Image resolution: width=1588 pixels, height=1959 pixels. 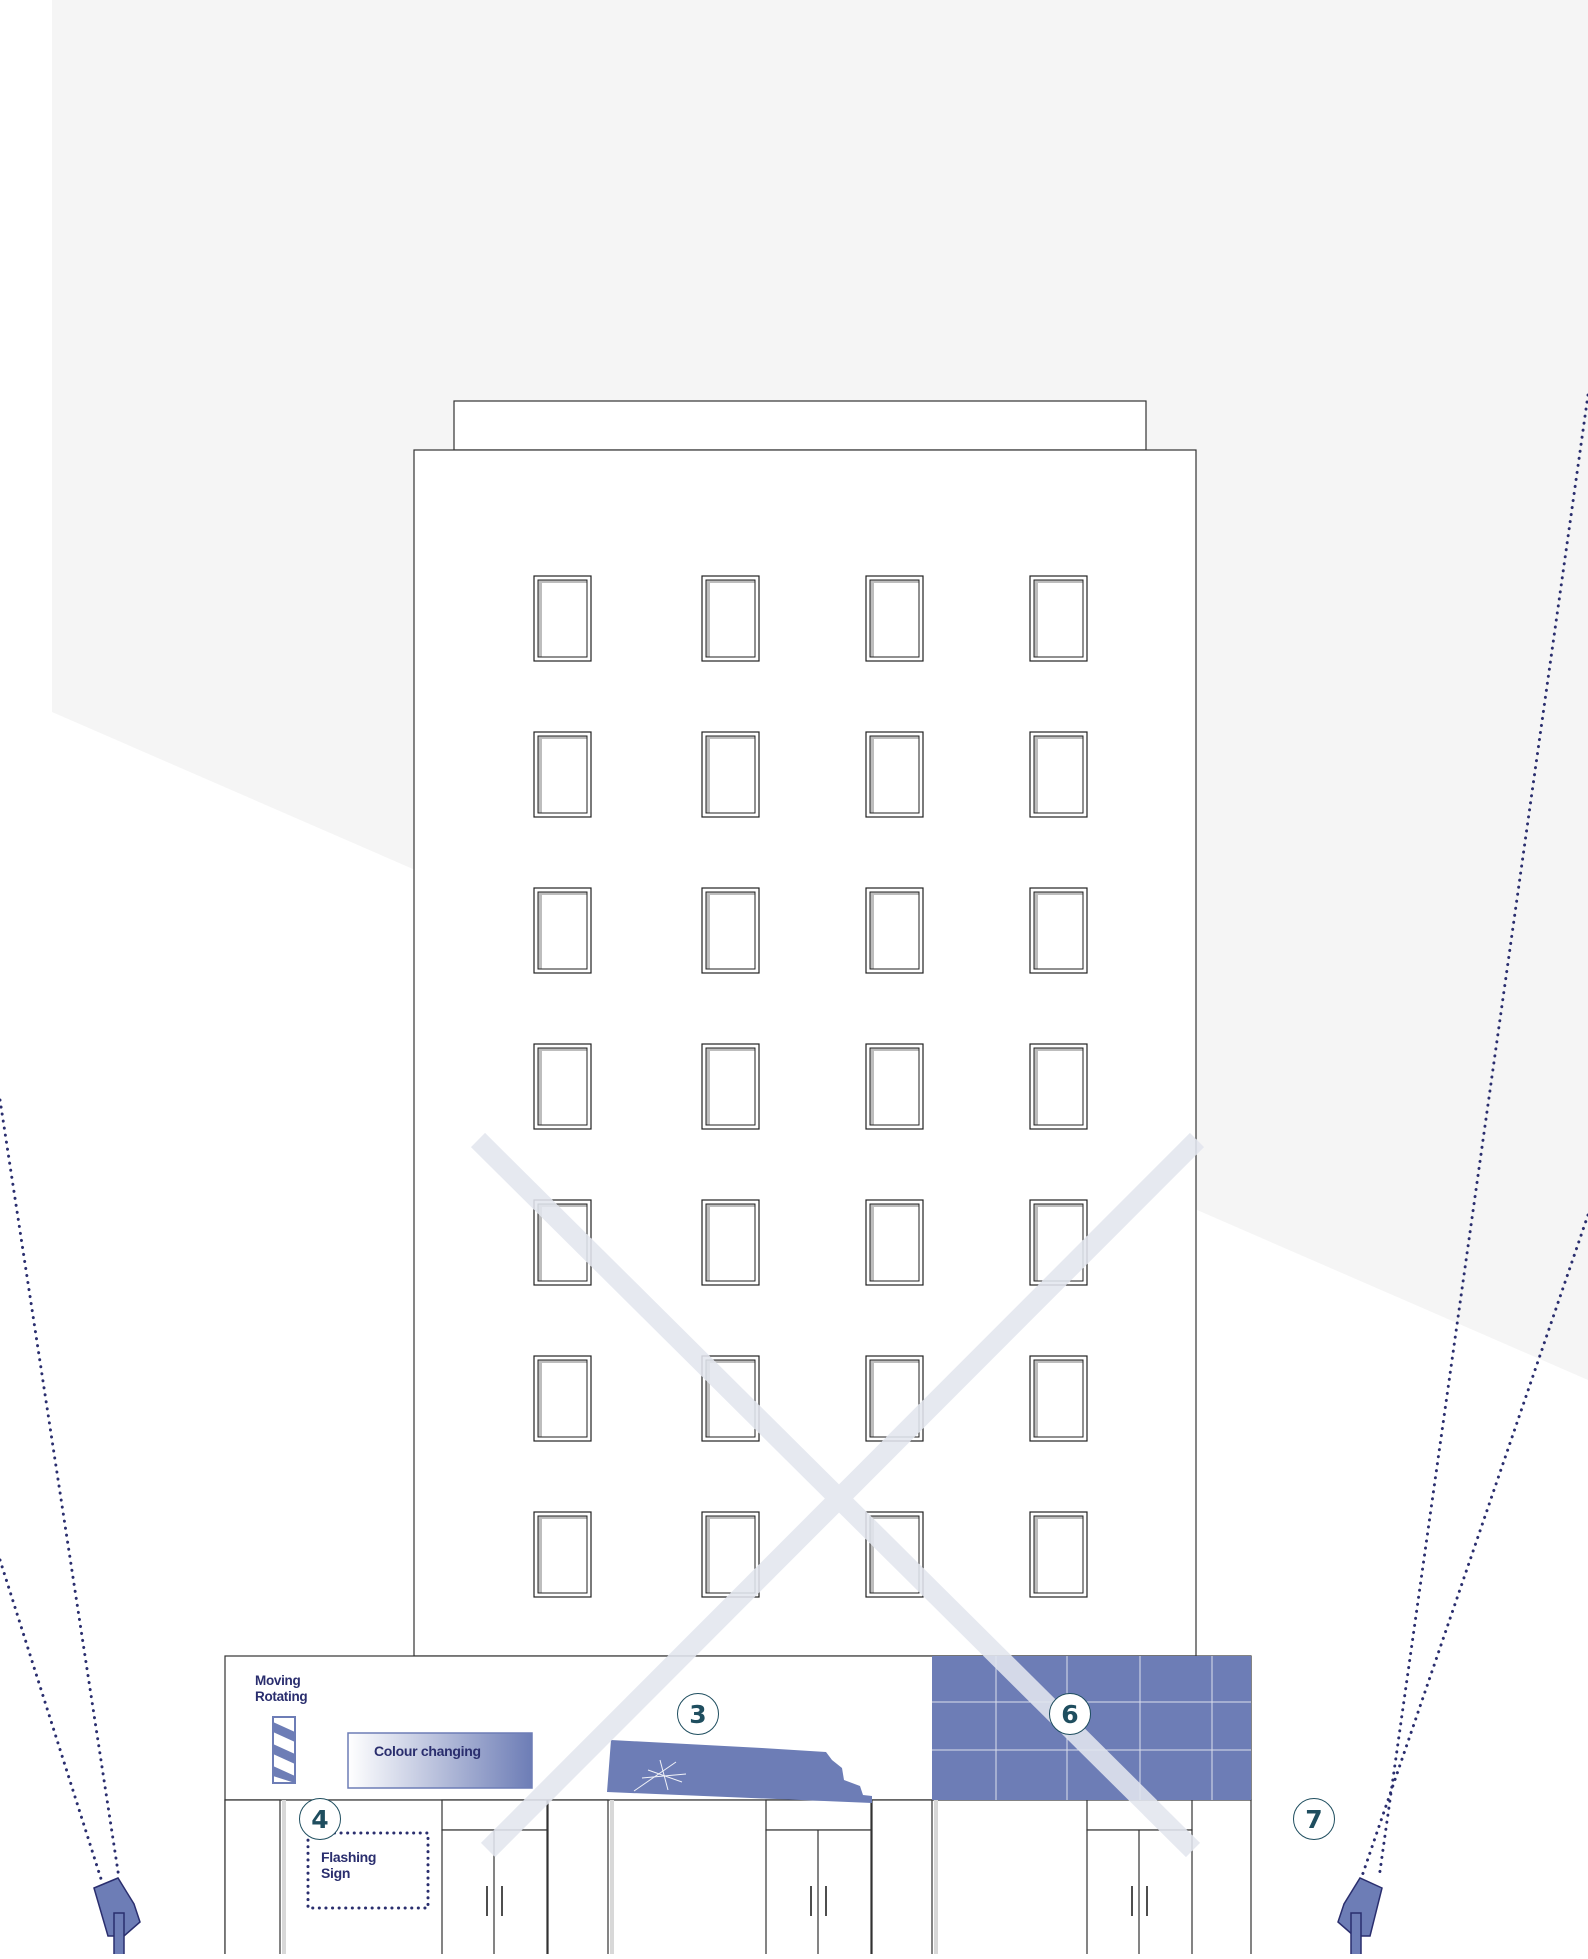 I want to click on marker-4: 4, so click(x=320, y=1819).